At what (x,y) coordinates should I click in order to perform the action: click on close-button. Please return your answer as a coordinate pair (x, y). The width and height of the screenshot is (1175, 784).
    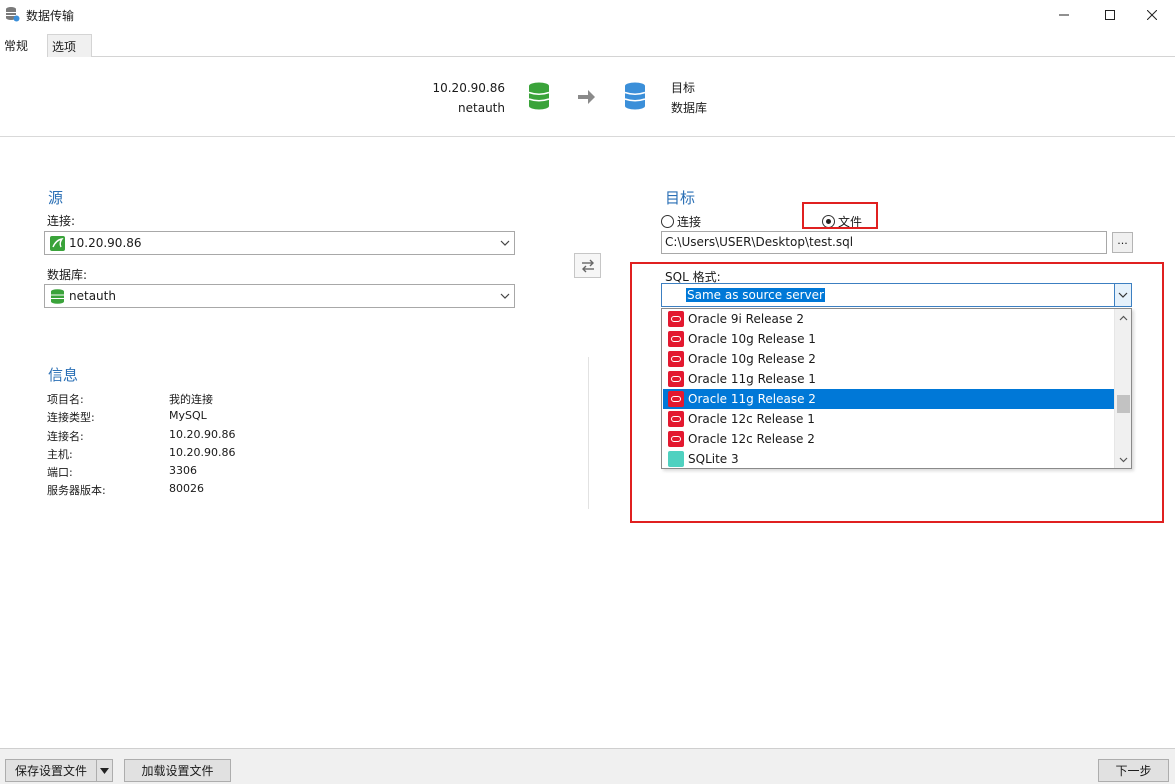
    Looking at the image, I should click on (1152, 15).